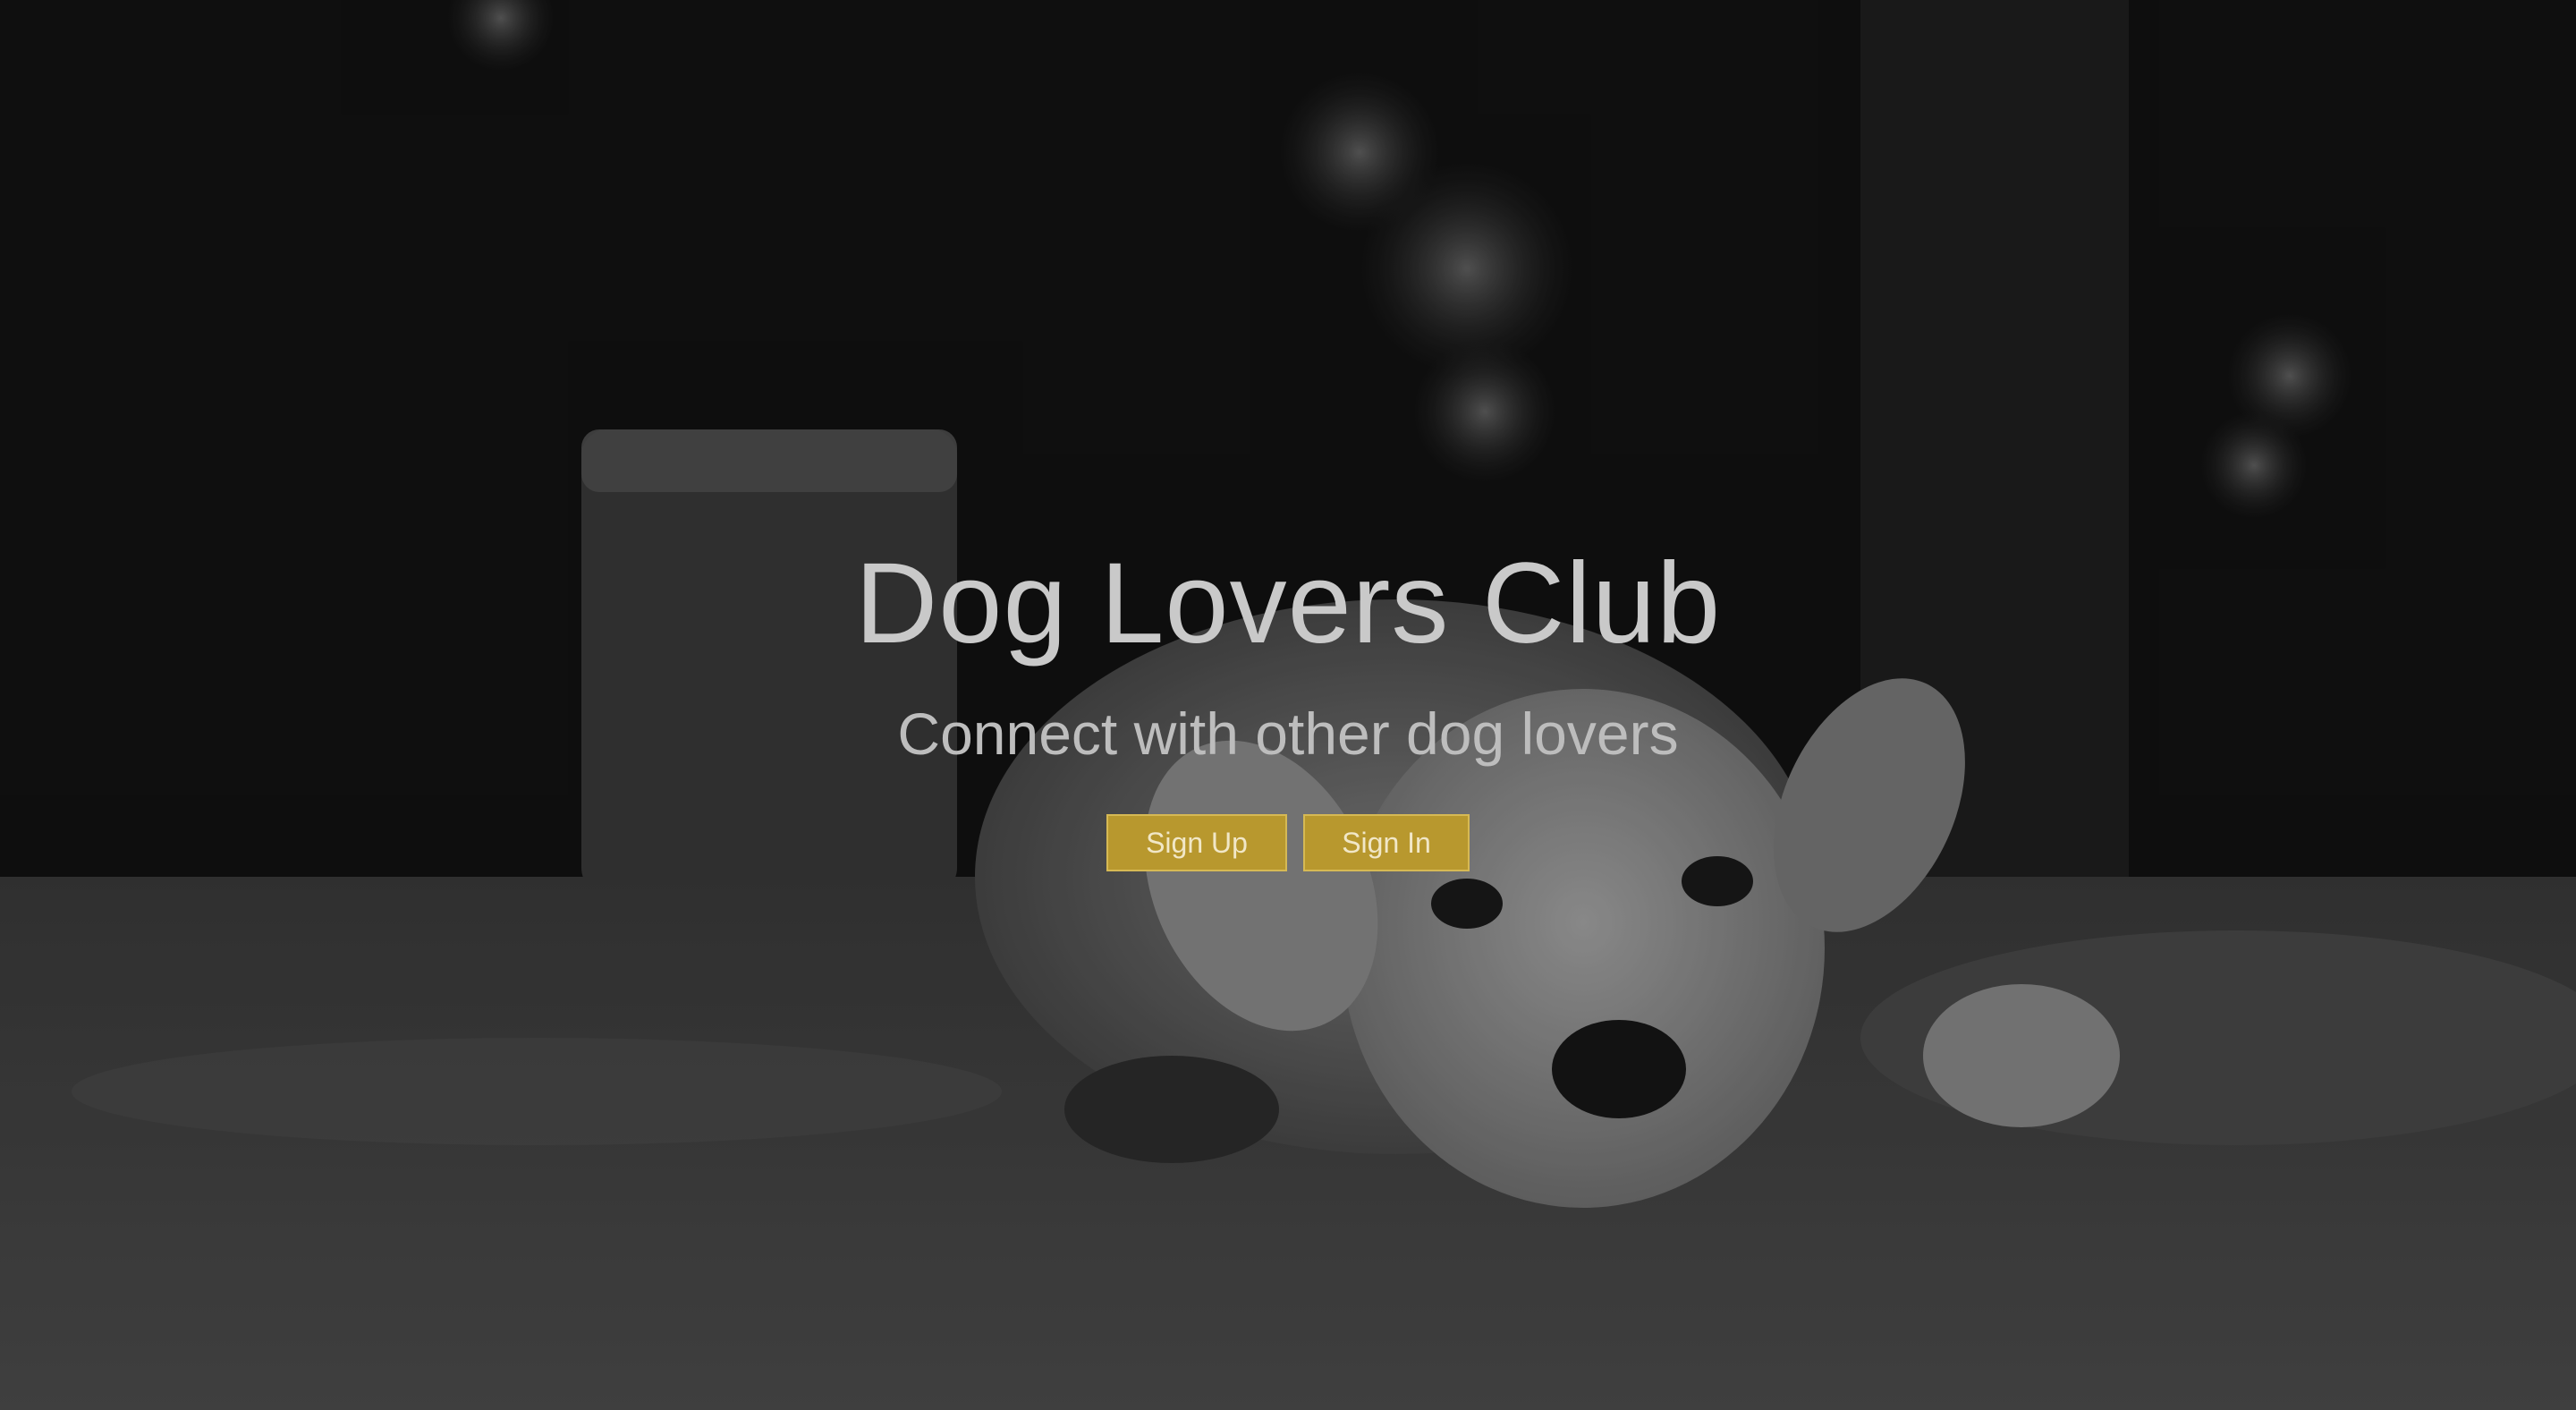 The width and height of the screenshot is (2576, 1410). What do you see at coordinates (1288, 603) in the screenshot?
I see `page-title: Dog Lovers Club` at bounding box center [1288, 603].